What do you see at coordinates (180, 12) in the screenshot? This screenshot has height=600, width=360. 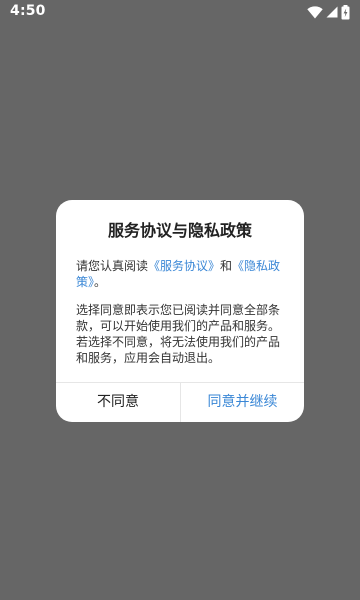 I see `status-bar: 4:50` at bounding box center [180, 12].